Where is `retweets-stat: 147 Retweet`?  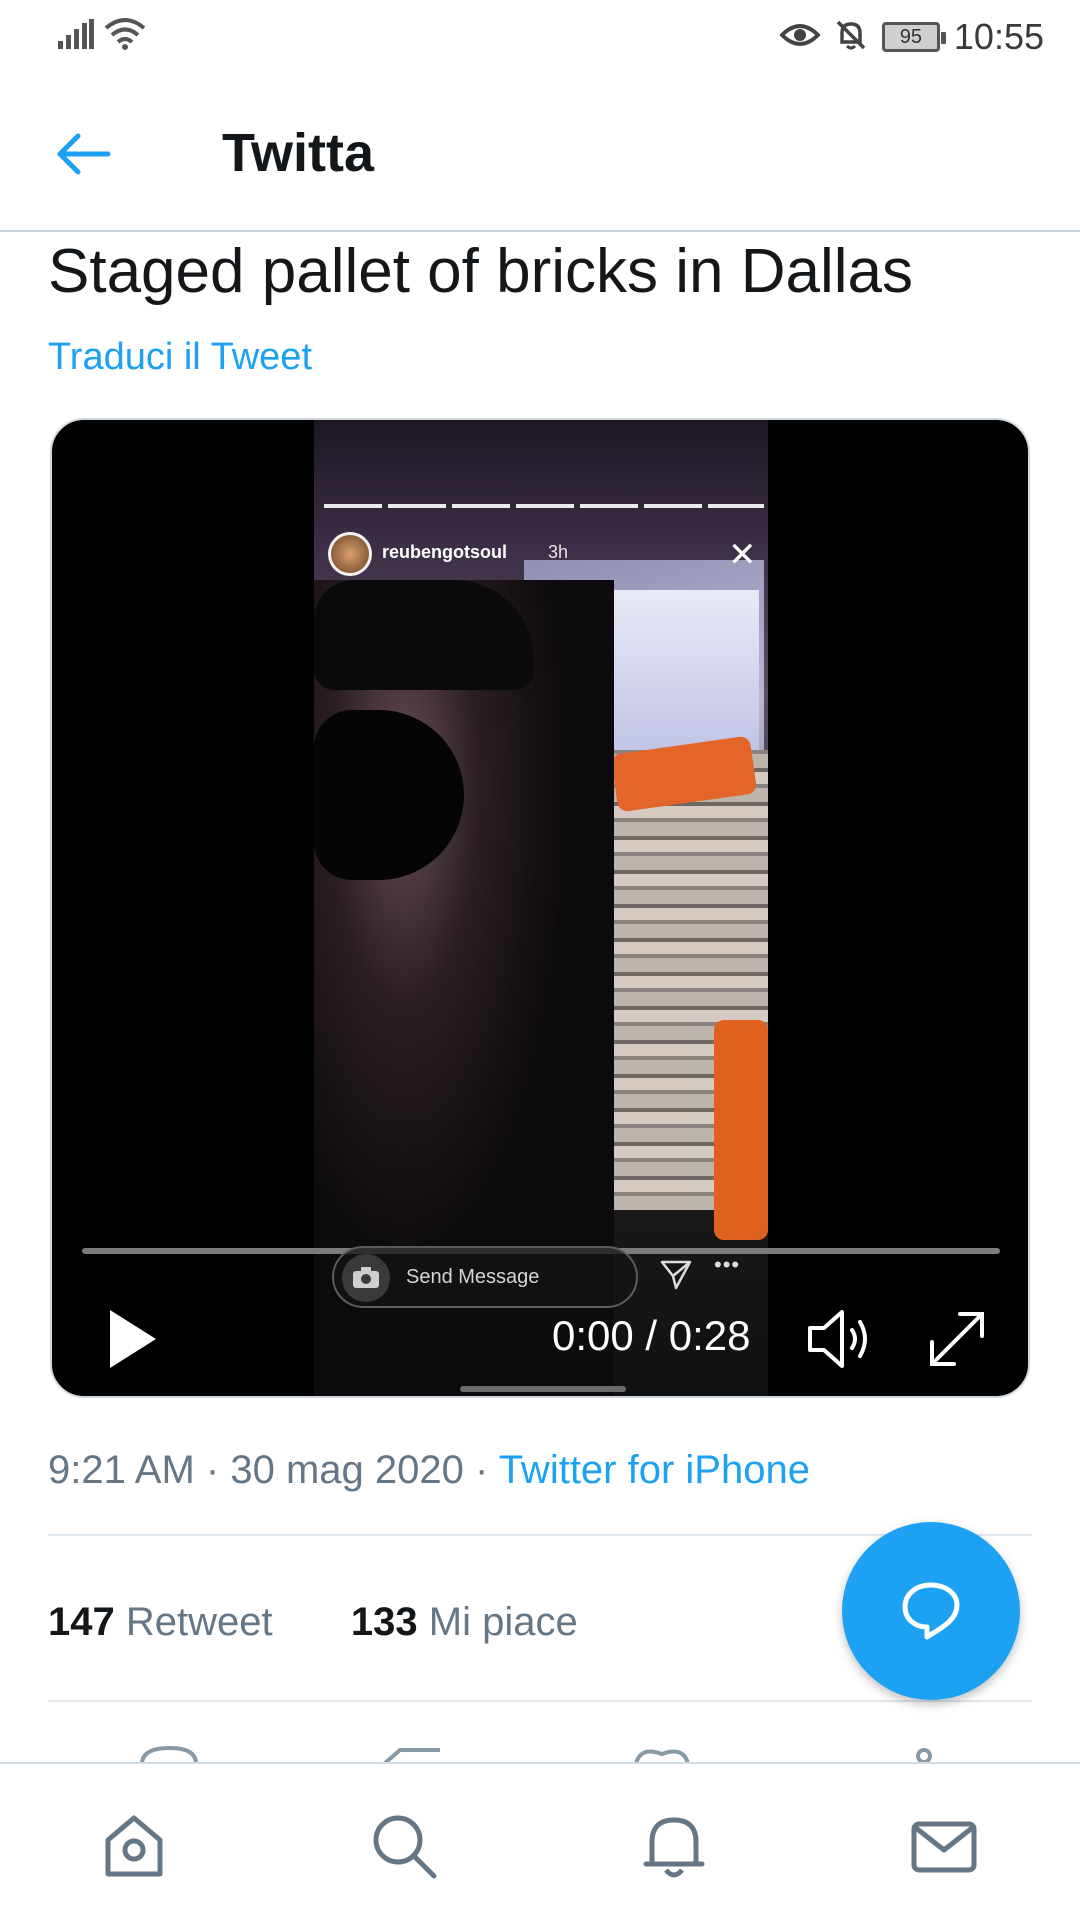
retweets-stat: 147 Retweet is located at coordinates (166, 1622).